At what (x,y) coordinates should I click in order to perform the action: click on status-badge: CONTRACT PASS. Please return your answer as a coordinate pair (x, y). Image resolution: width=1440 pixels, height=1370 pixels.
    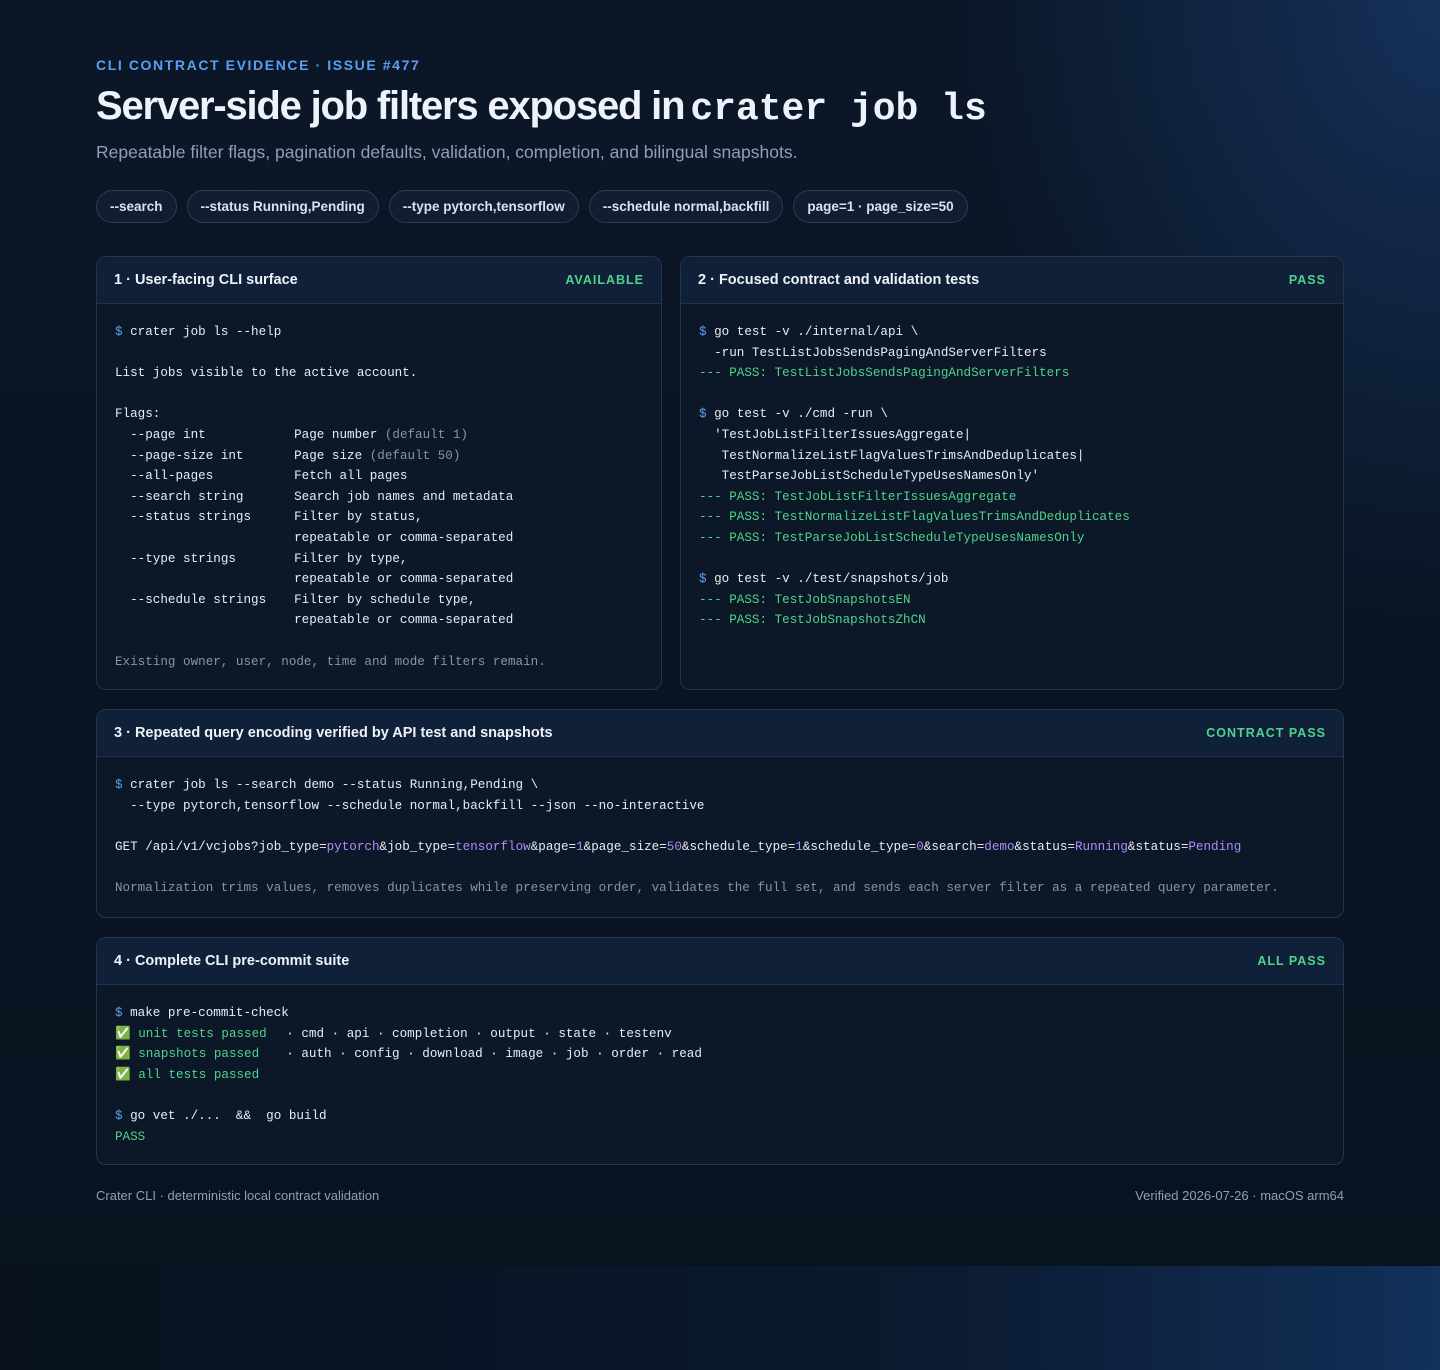
    Looking at the image, I should click on (1266, 733).